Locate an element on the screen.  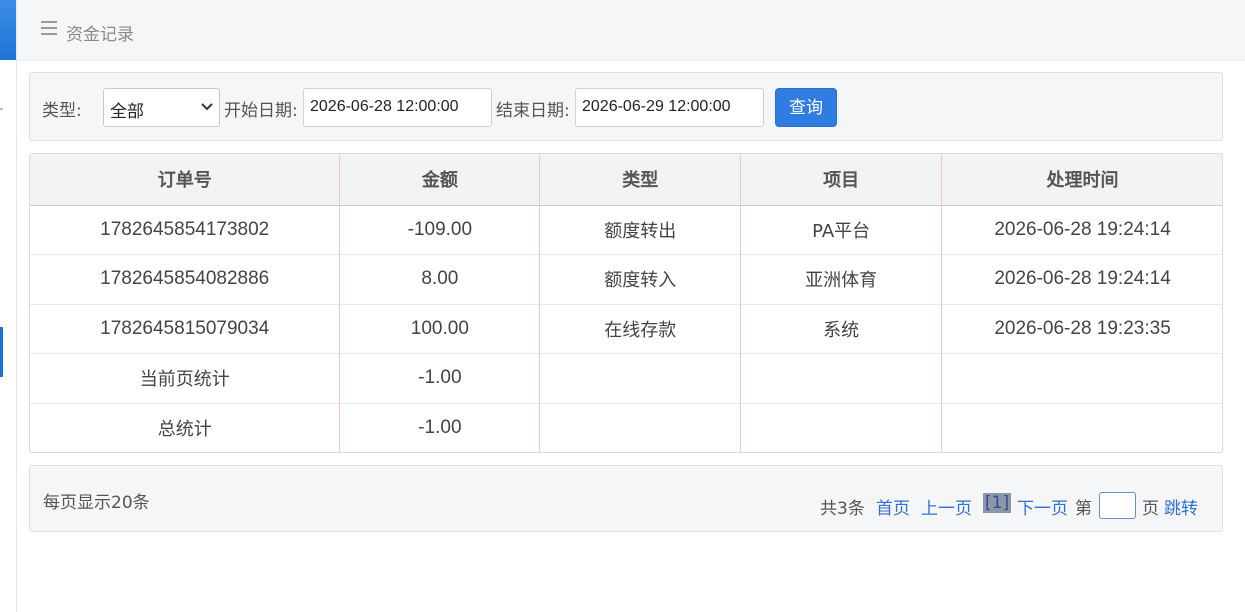
type-select-value: 全部 is located at coordinates (127, 112).